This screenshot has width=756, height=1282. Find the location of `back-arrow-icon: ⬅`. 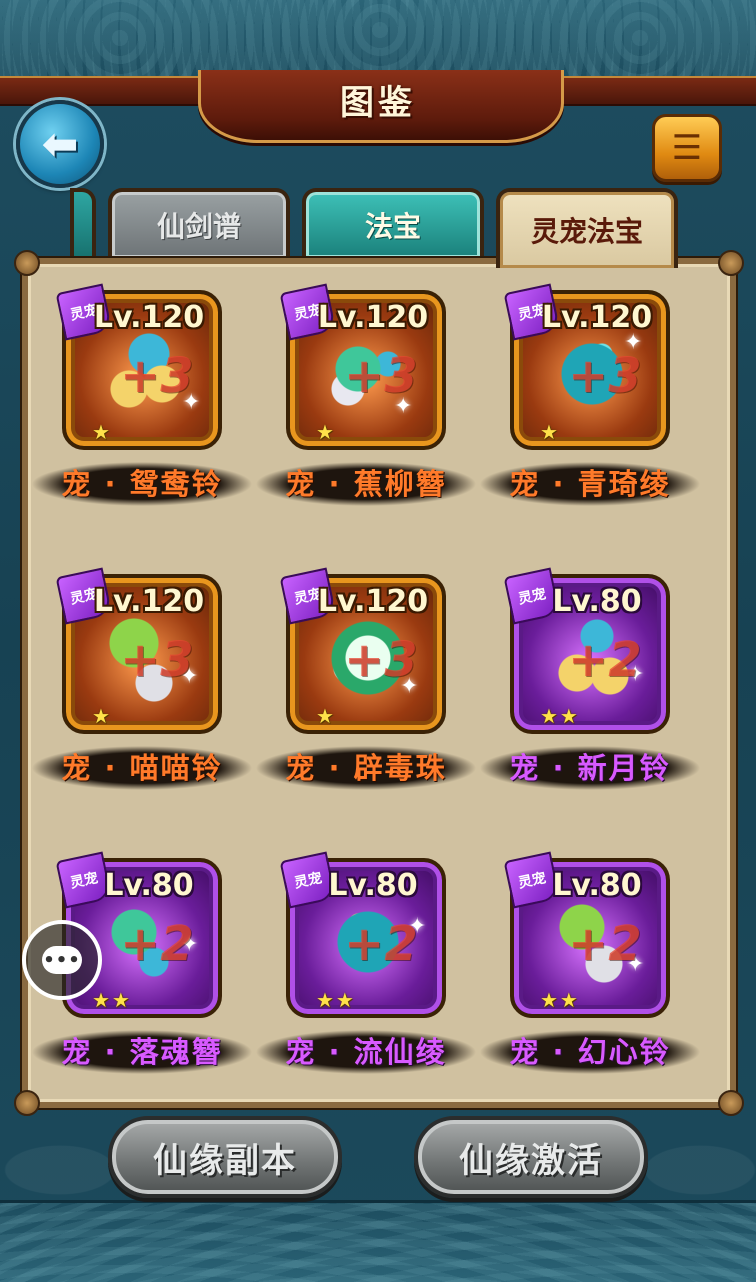

back-arrow-icon: ⬅ is located at coordinates (60, 144).